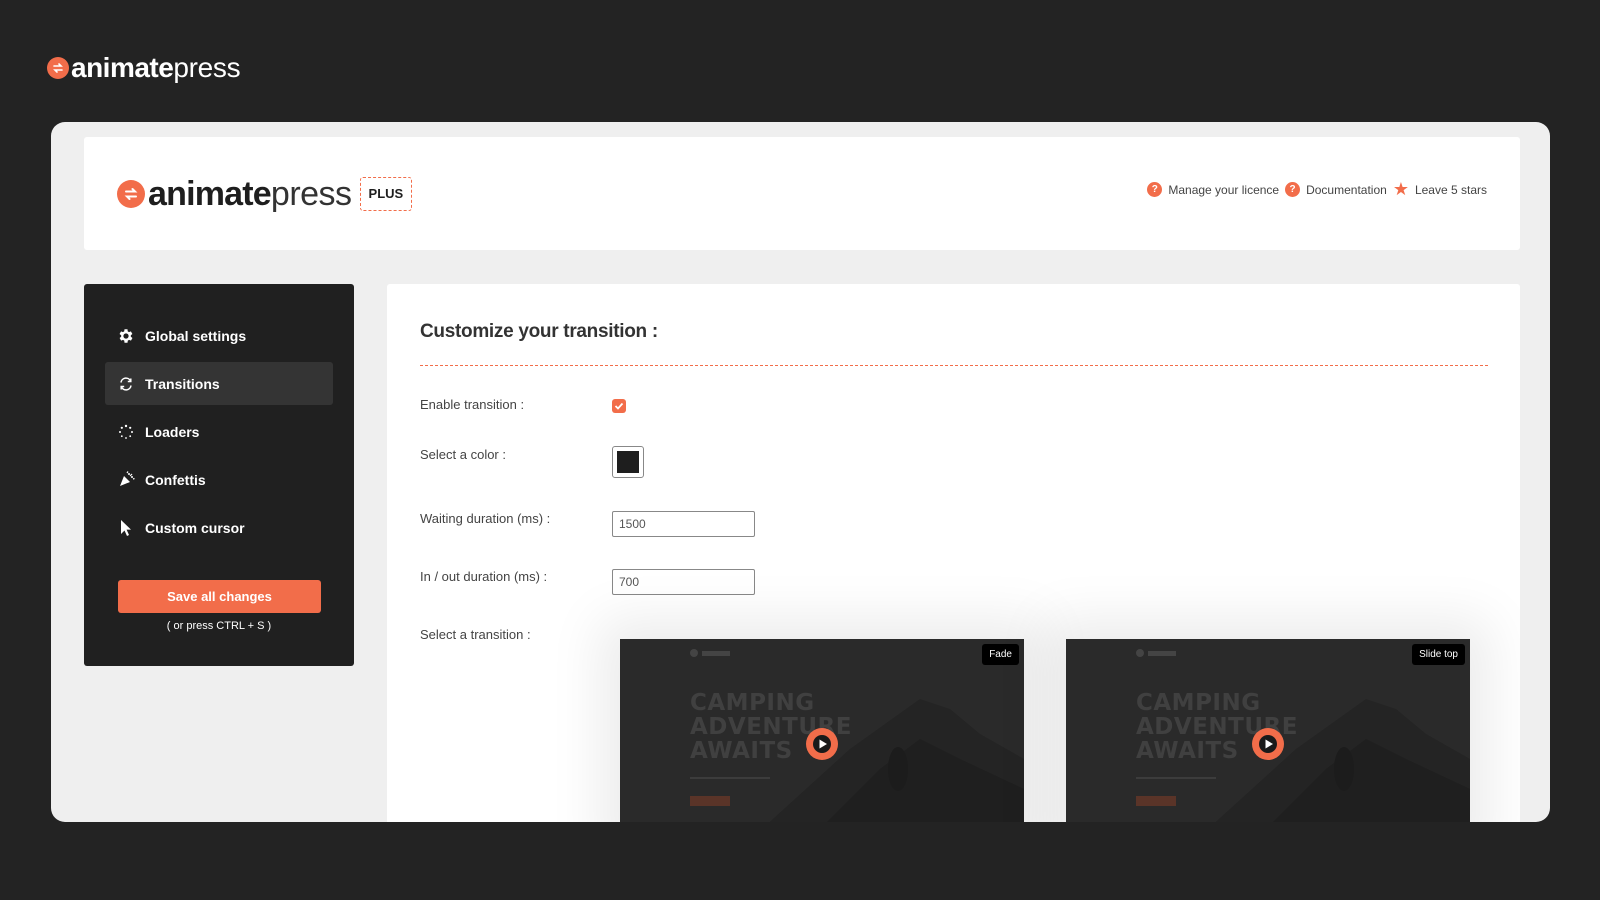 The height and width of the screenshot is (900, 1600). Describe the element at coordinates (219, 431) in the screenshot. I see `sidebar-item-loaders: Loaders` at that location.